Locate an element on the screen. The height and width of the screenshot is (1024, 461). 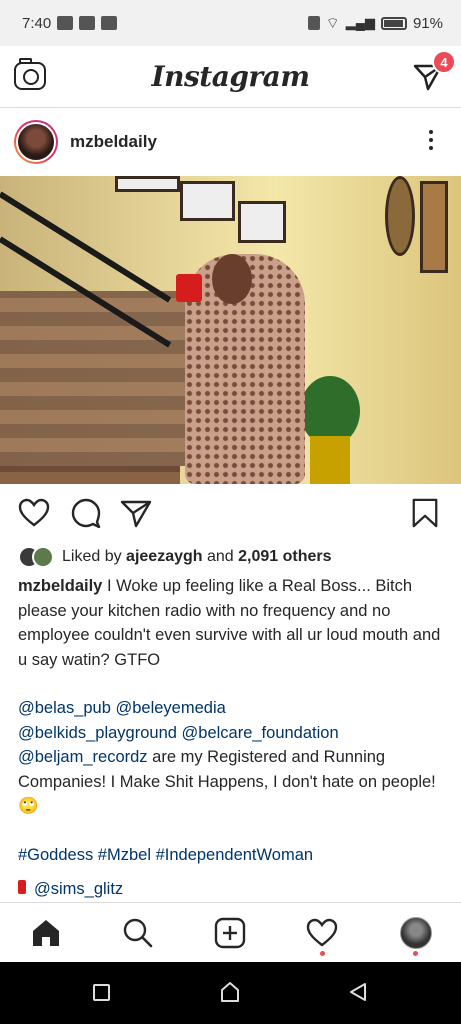
status-time: 7:40 is located at coordinates (37, 23).